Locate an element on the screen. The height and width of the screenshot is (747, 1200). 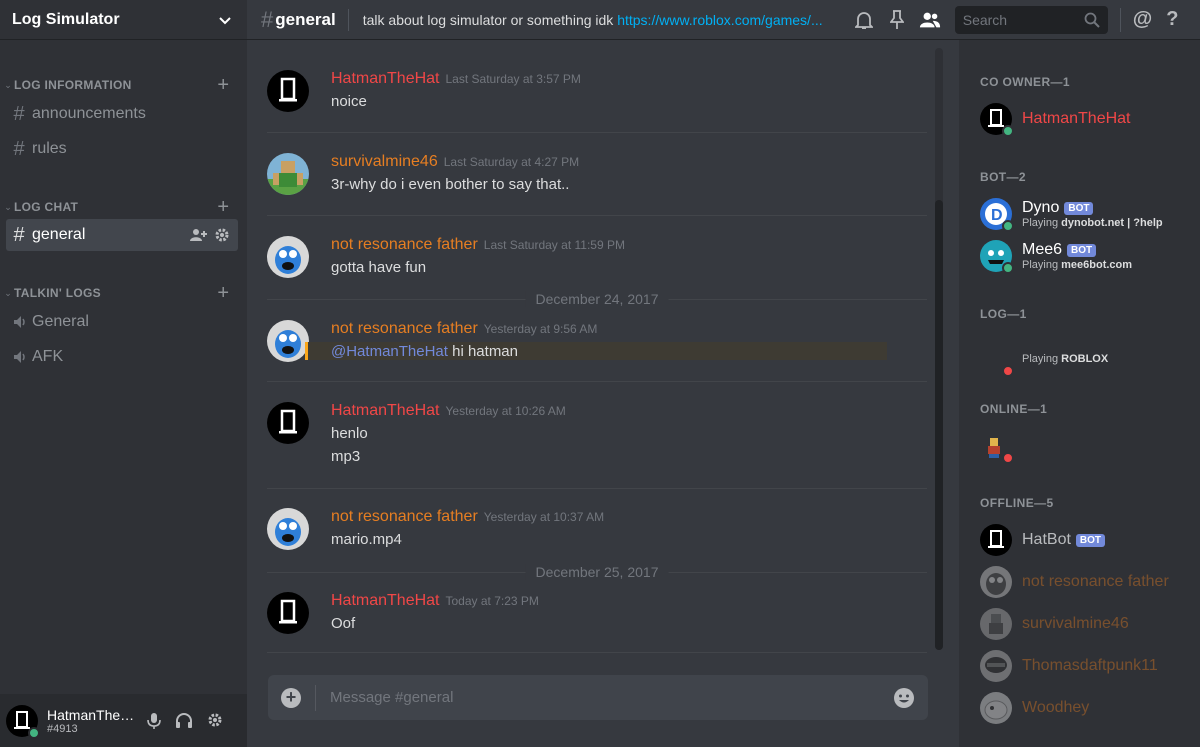
microphone-icon is located at coordinates (154, 721).